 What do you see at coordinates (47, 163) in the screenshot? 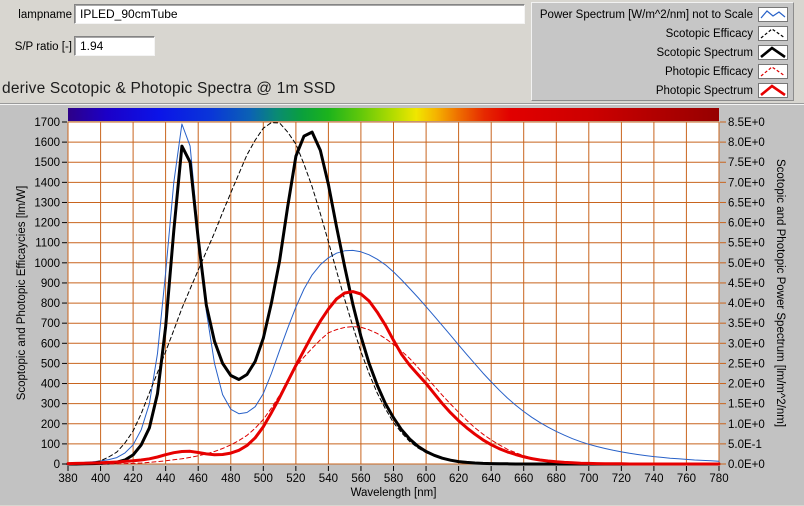
I see `svg-text: 1500` at bounding box center [47, 163].